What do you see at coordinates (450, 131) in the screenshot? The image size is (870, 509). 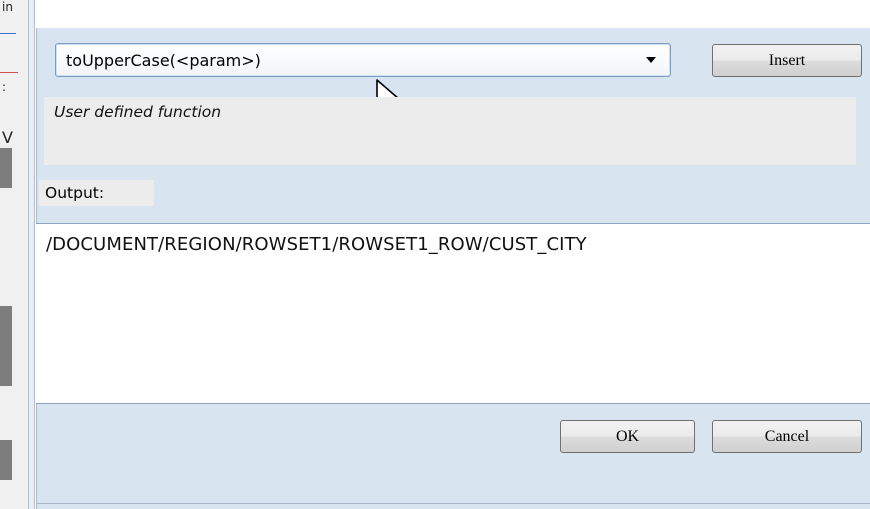 I see `function-description-box: User defined function` at bounding box center [450, 131].